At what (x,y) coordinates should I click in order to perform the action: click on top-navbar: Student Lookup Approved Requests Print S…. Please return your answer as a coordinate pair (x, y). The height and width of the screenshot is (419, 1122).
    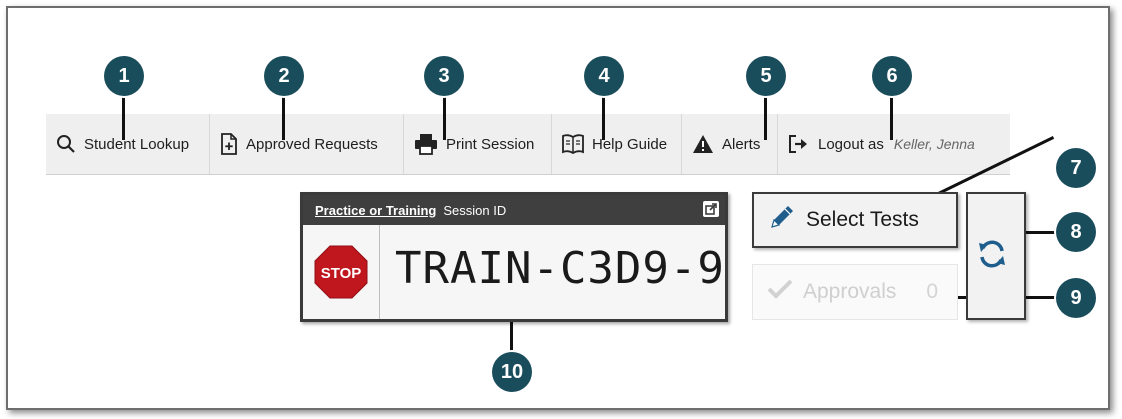
    Looking at the image, I should click on (528, 144).